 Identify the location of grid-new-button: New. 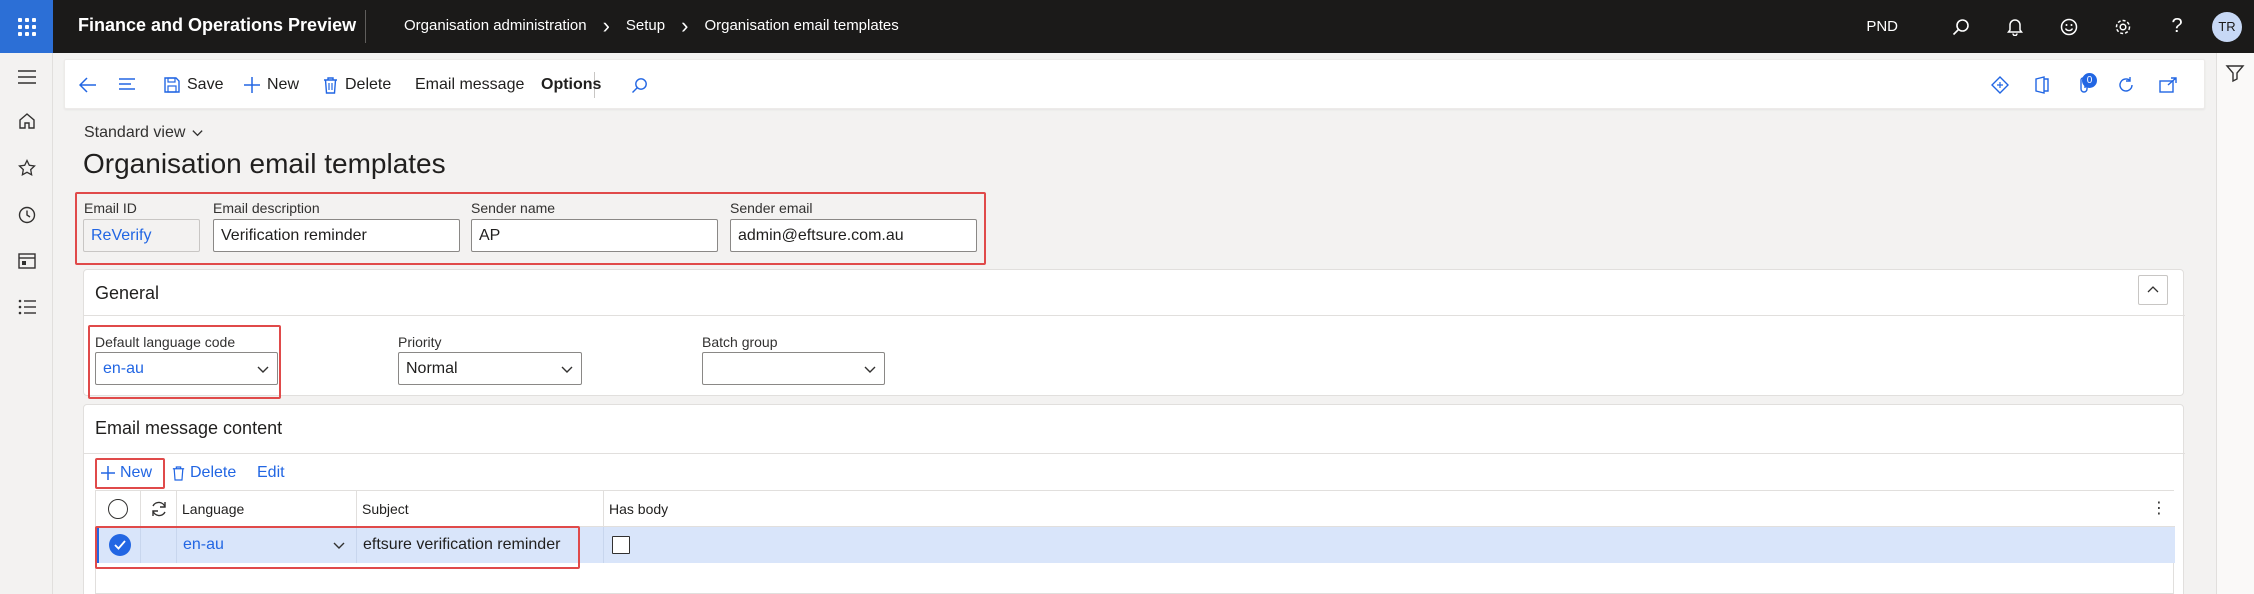
(126, 473).